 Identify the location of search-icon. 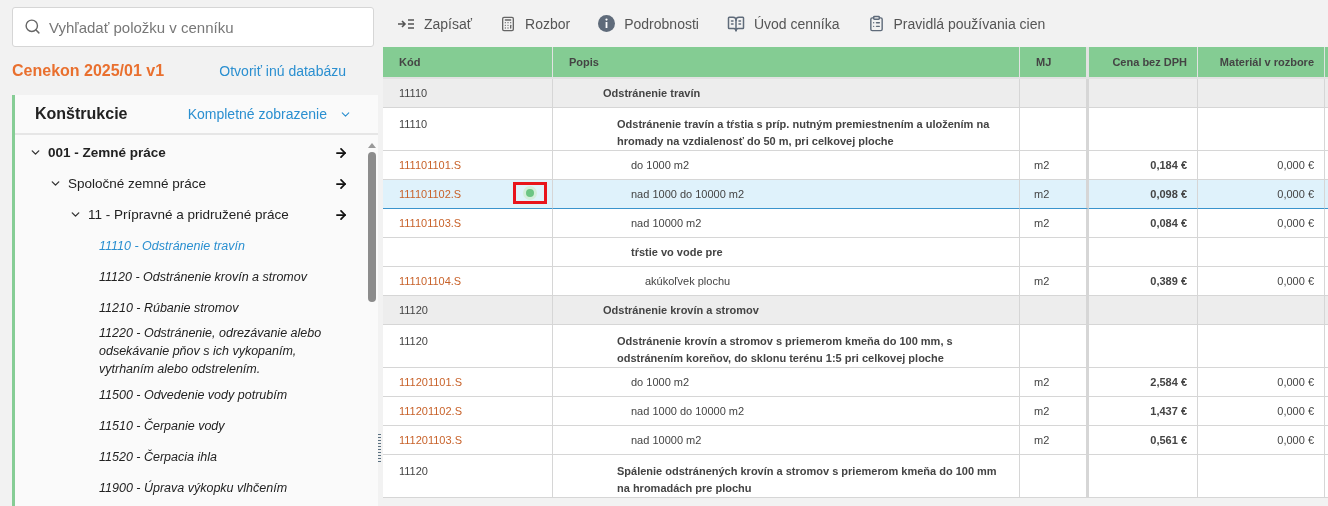
(32, 26).